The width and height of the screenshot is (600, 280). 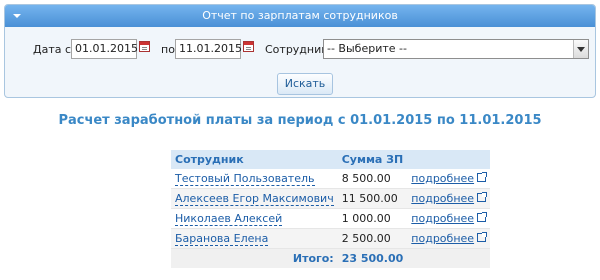 What do you see at coordinates (372, 258) in the screenshot?
I see `total-value: 23 500.00` at bounding box center [372, 258].